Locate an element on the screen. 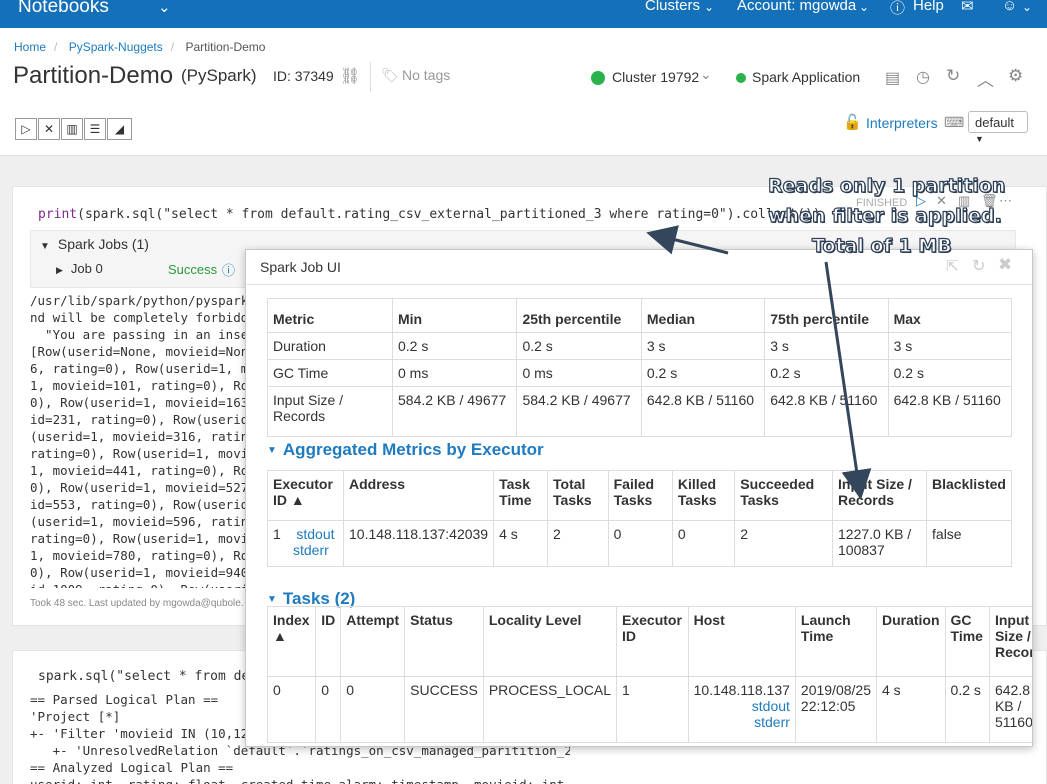  annotation-arrows is located at coordinates (759, 362).